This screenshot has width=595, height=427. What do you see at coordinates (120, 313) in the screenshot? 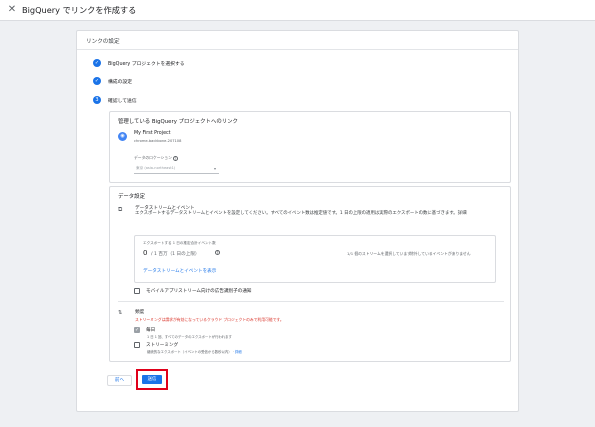
I see `frequency-icon: ⇅` at bounding box center [120, 313].